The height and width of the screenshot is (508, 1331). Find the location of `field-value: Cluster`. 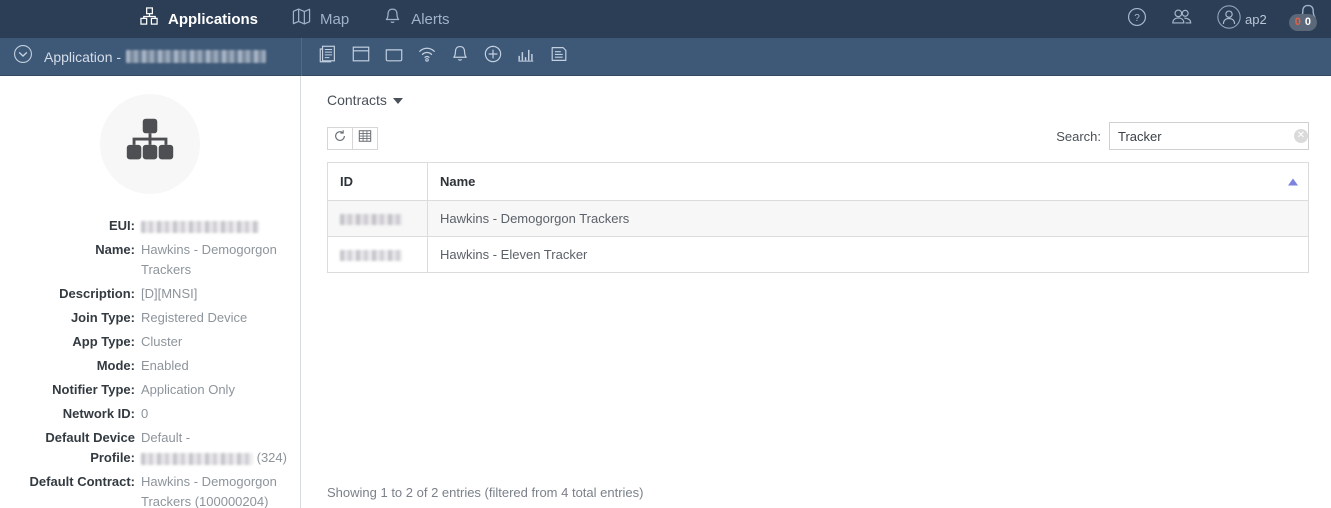

field-value: Cluster is located at coordinates (162, 341).